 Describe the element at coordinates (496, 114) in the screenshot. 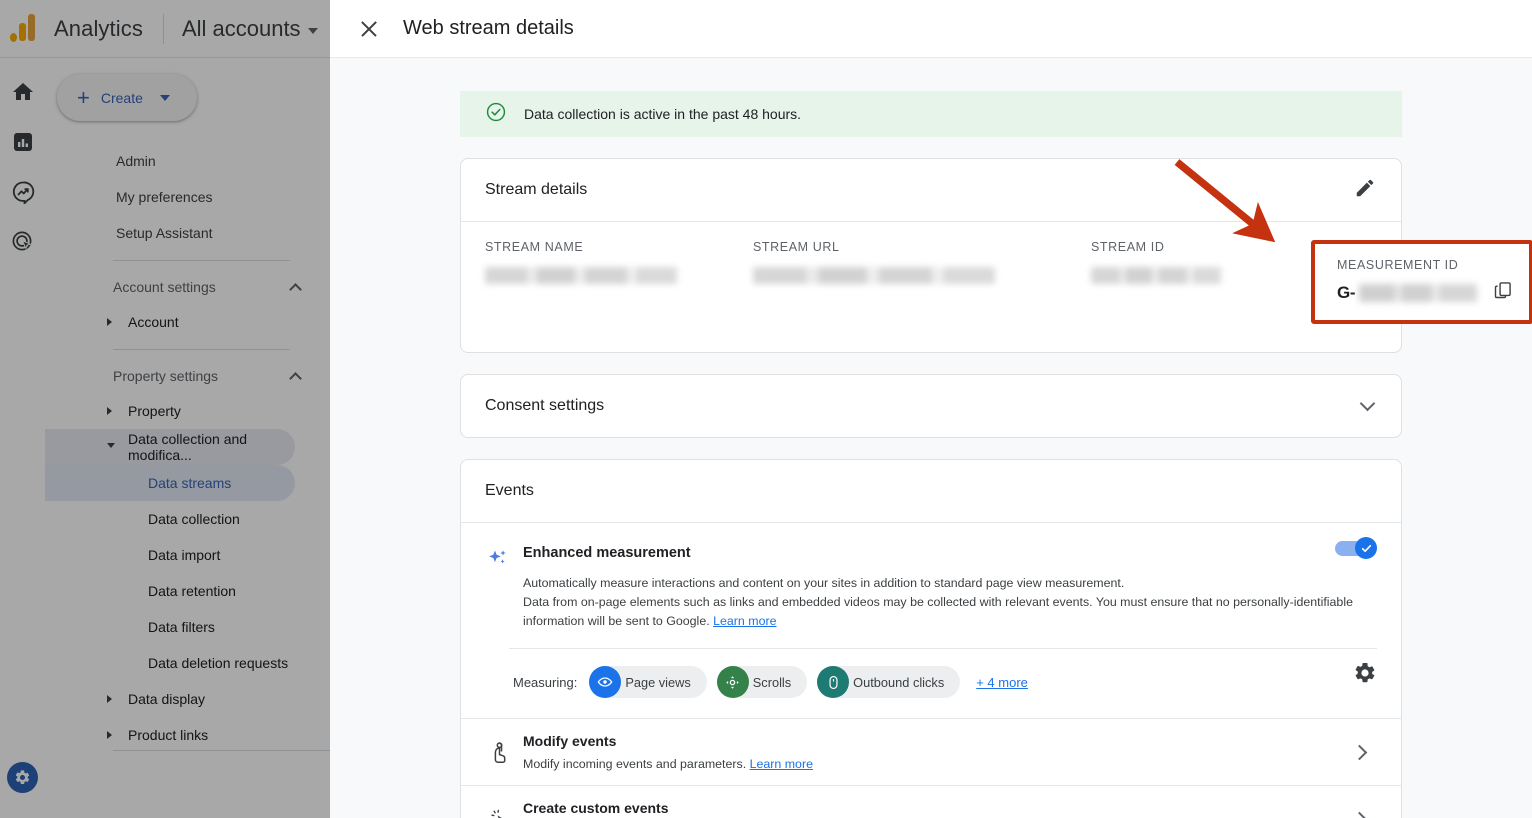

I see `check-circle-icon` at that location.